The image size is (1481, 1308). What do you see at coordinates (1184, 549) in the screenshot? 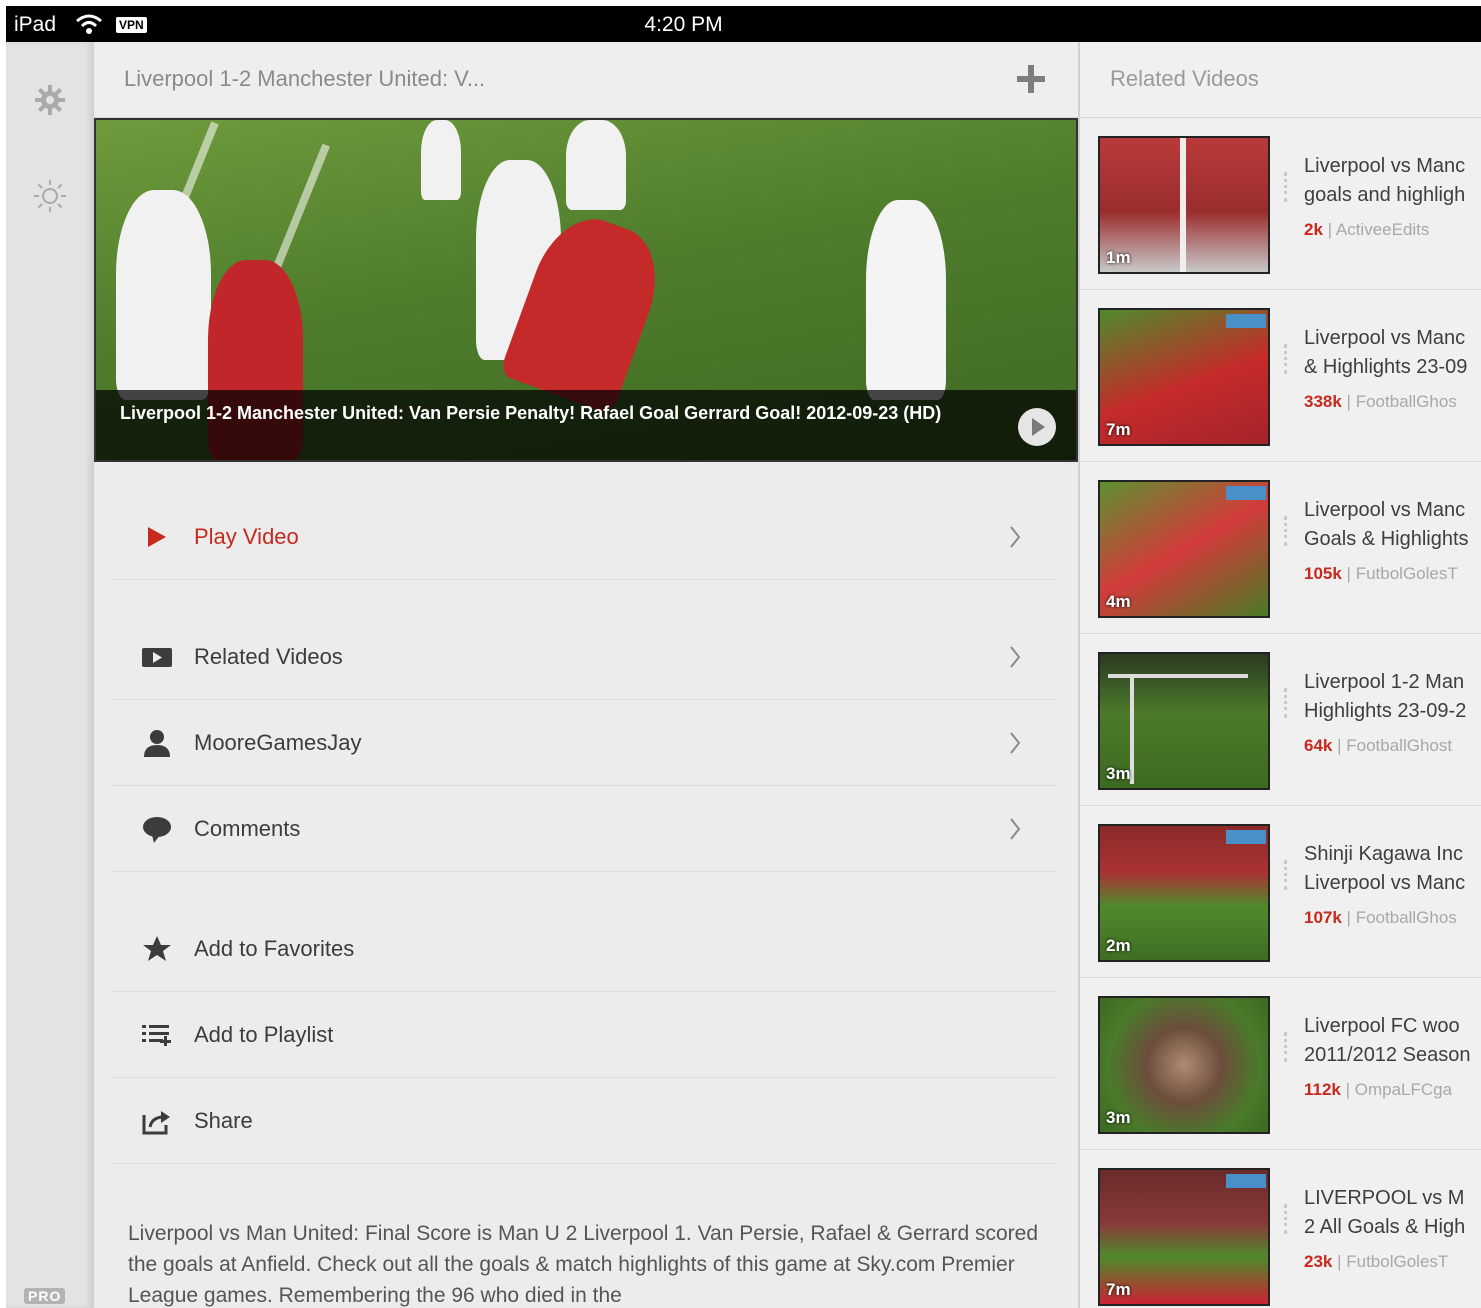
I see `video-thumbnail: 4m` at bounding box center [1184, 549].